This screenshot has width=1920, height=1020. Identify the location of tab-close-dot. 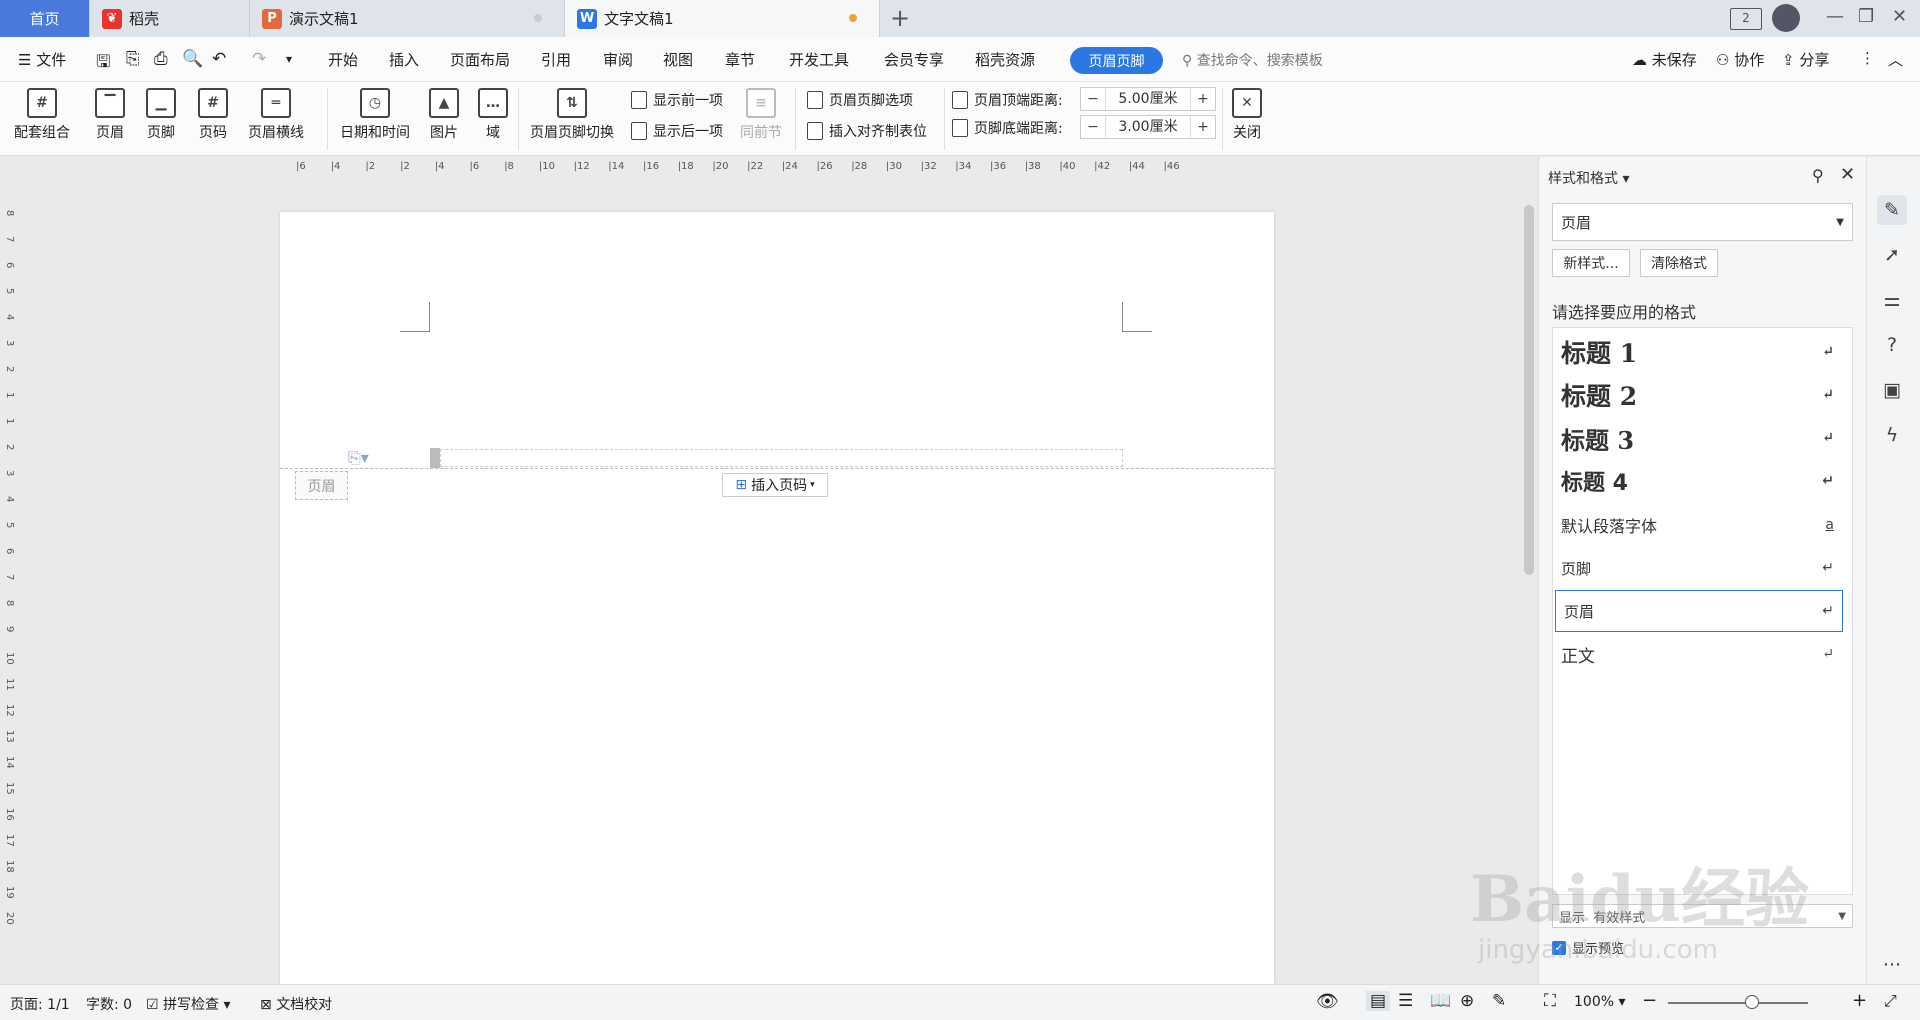
(538, 18).